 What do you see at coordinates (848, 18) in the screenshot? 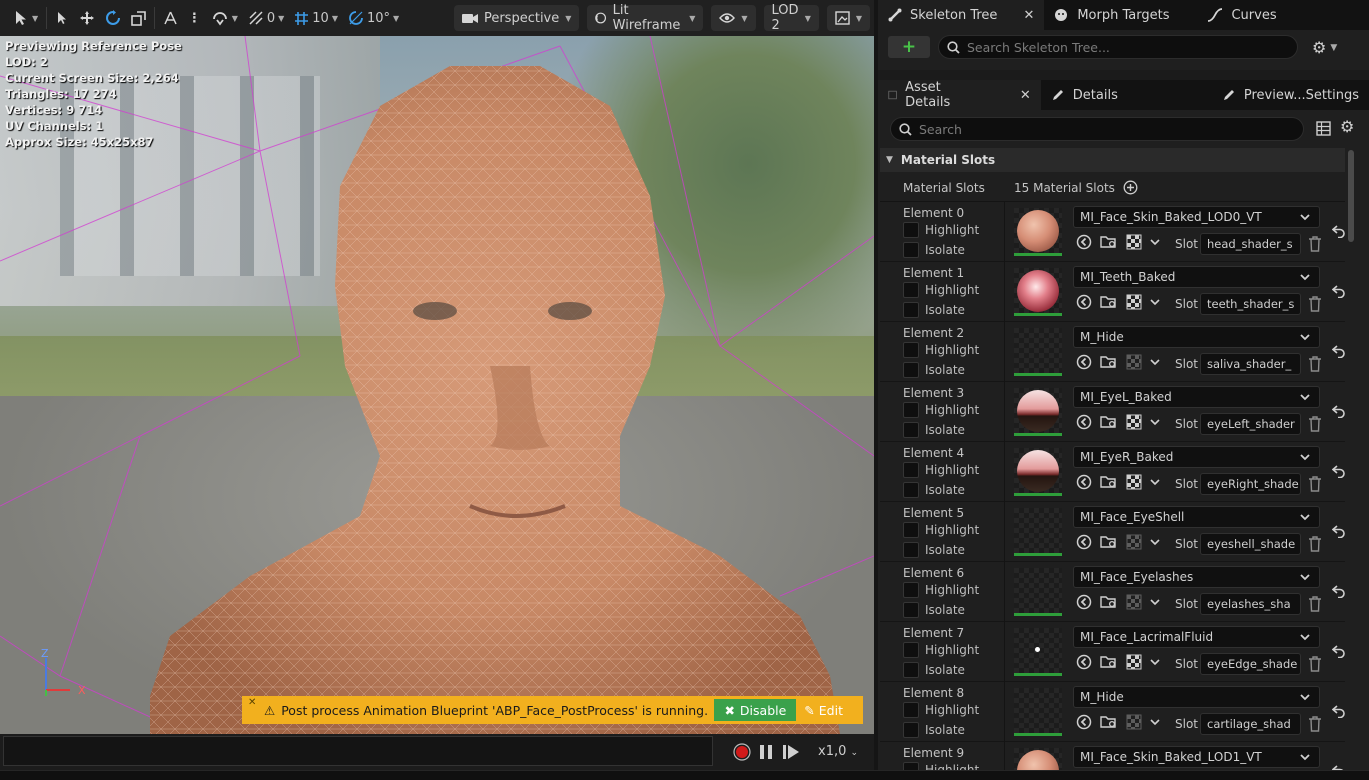
I see `viewport-options-dropdown: ▼` at bounding box center [848, 18].